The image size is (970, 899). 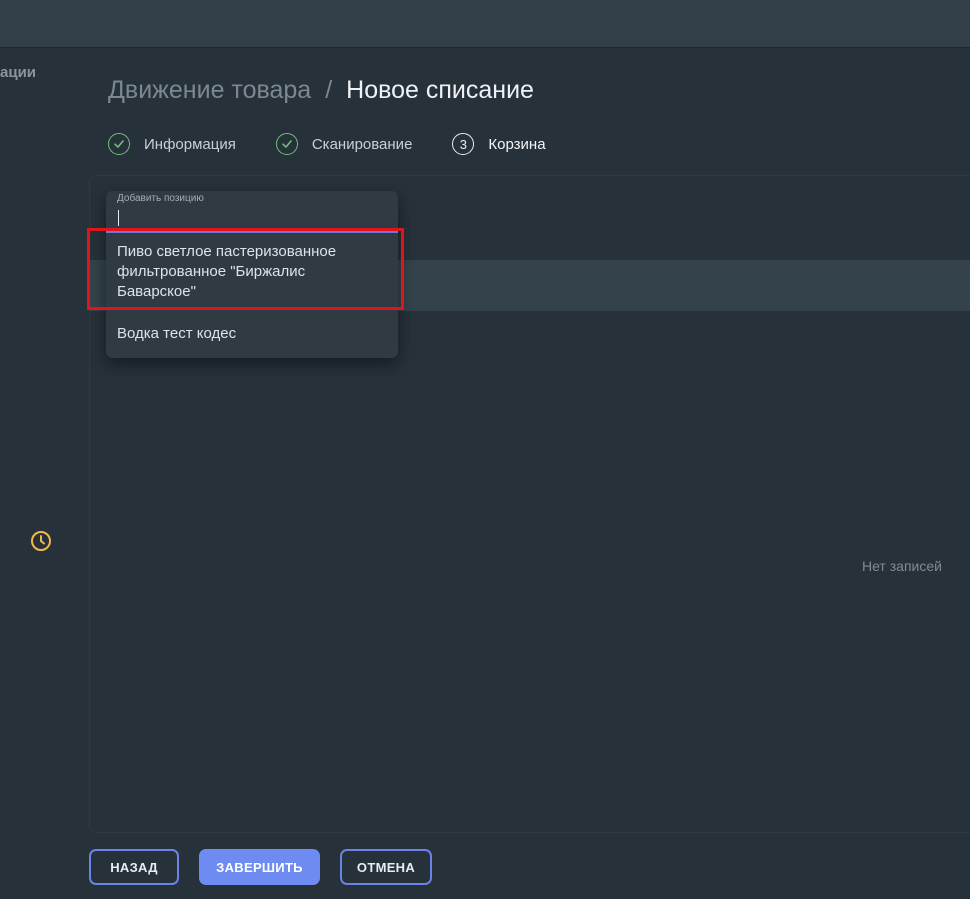 What do you see at coordinates (252, 334) in the screenshot?
I see `autocomplete-option: Водка тест кодес` at bounding box center [252, 334].